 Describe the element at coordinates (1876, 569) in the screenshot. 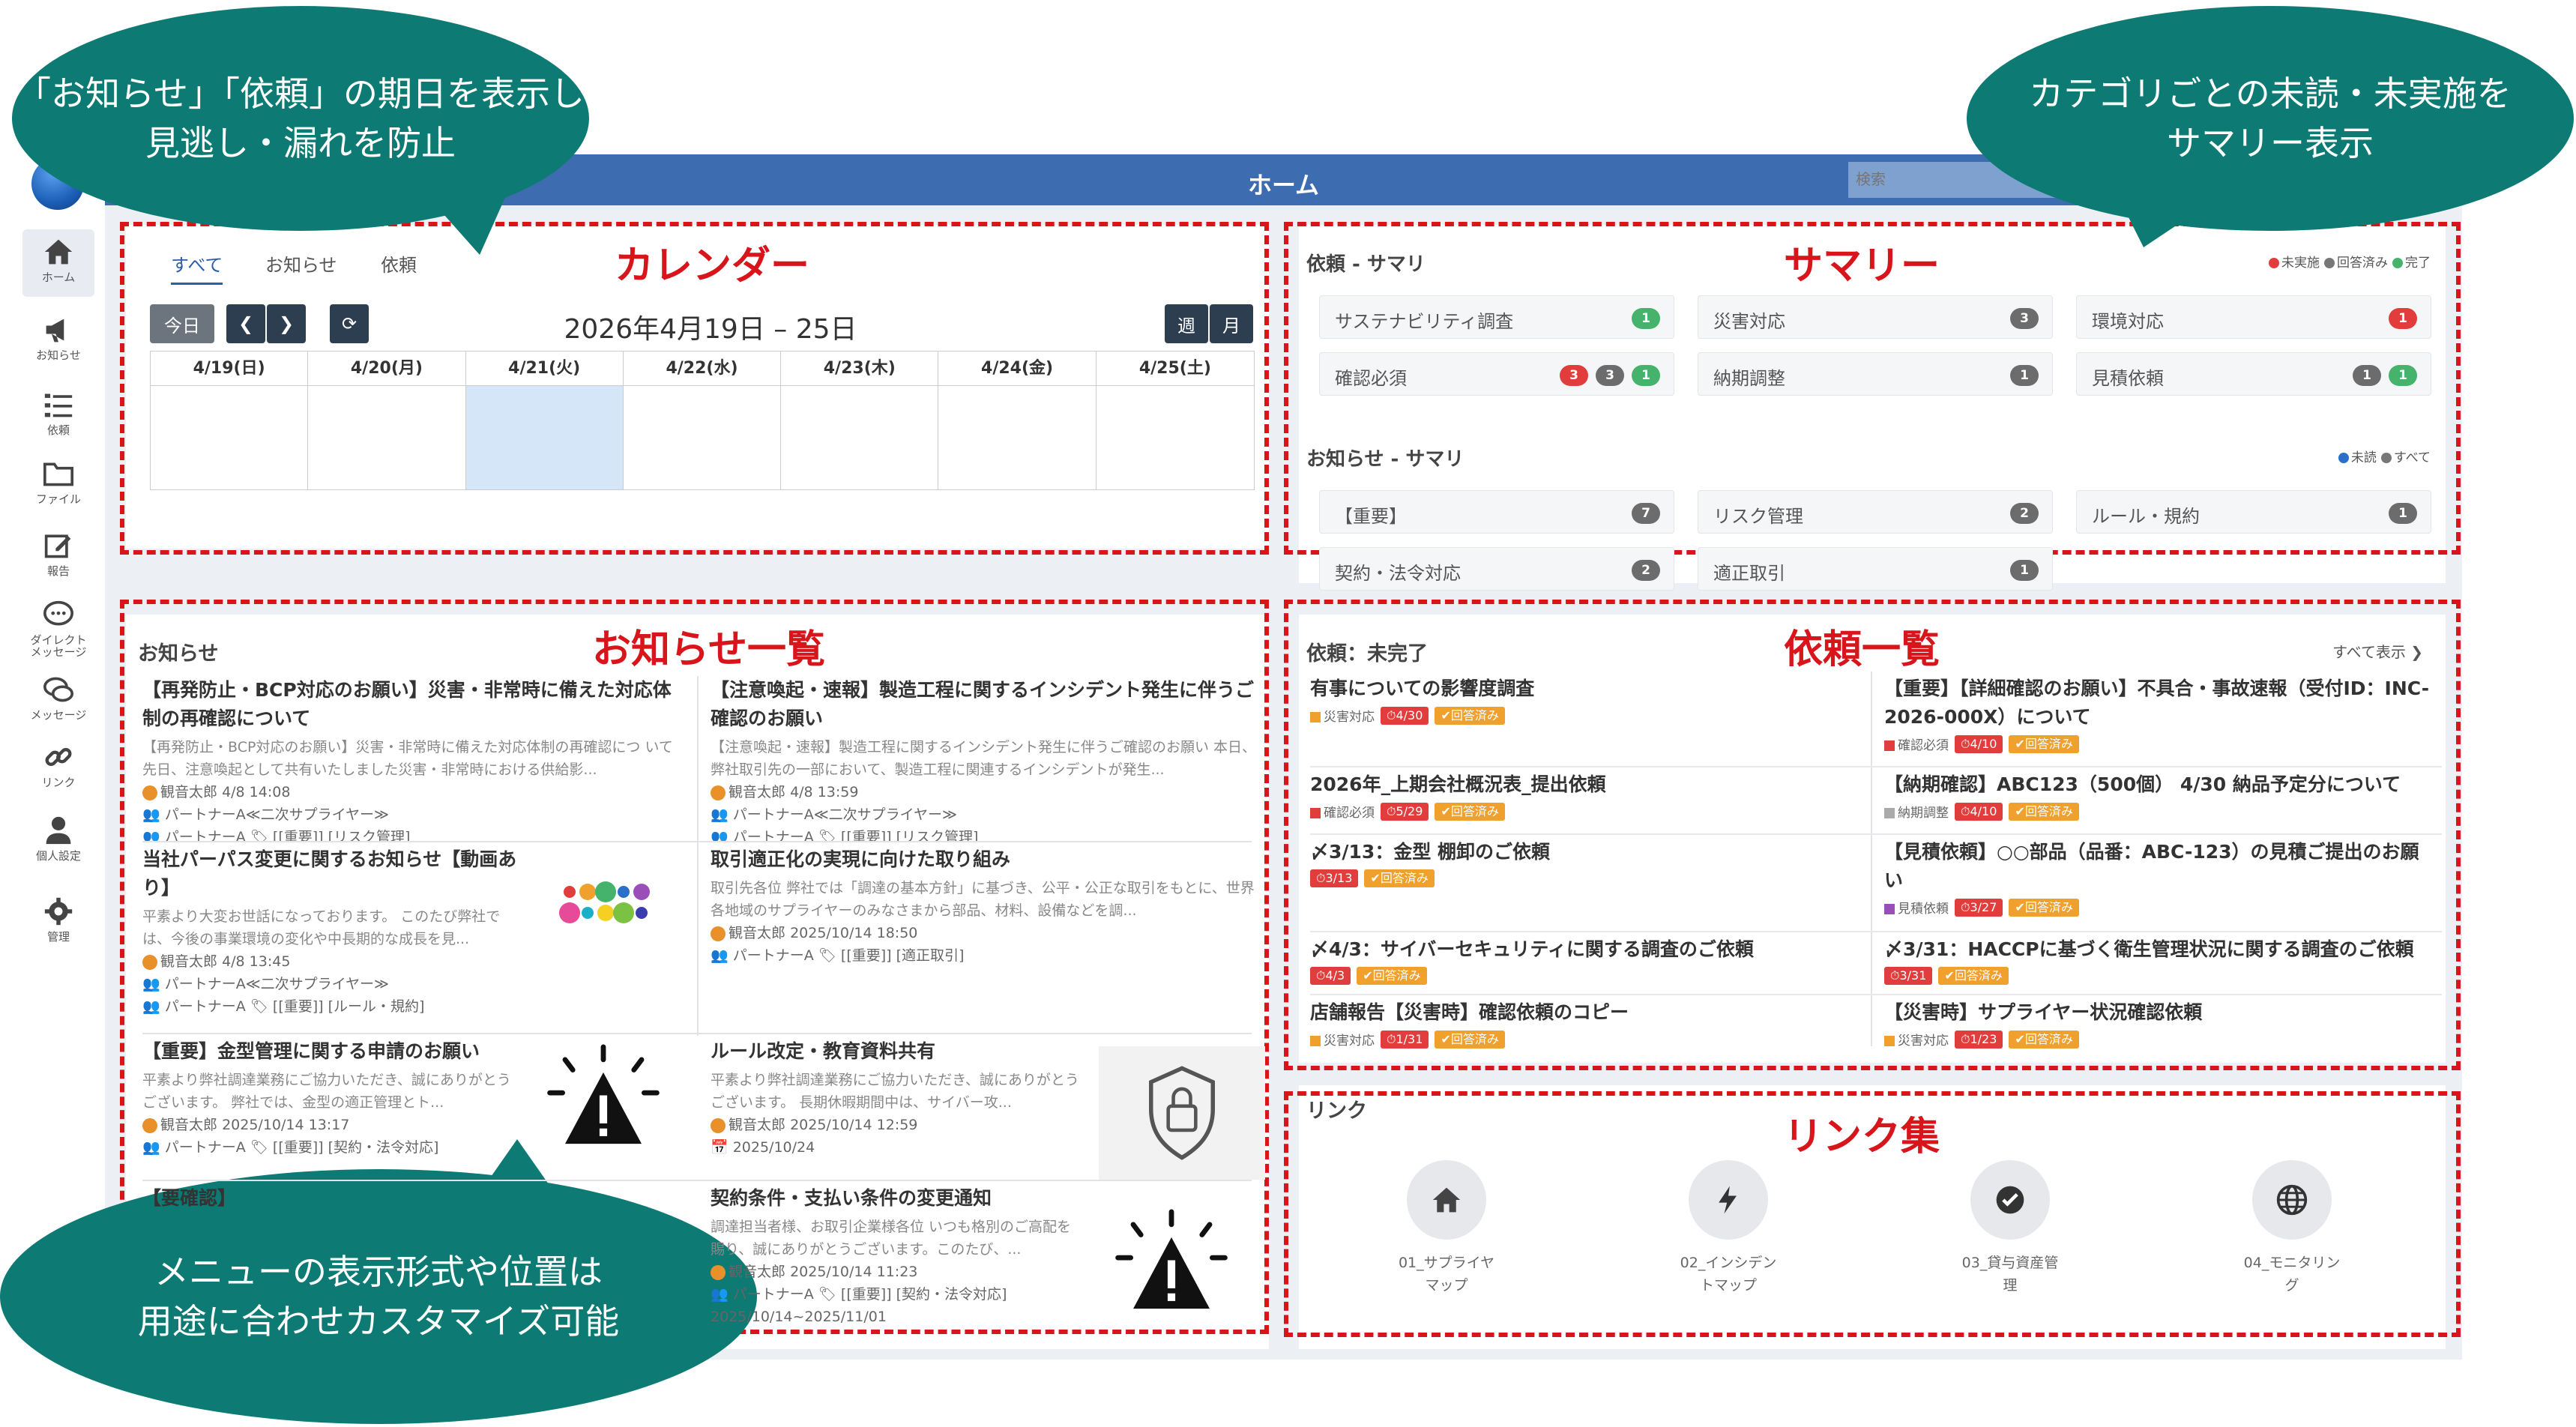

I see `notice-category-chip: 適正取引 1` at that location.